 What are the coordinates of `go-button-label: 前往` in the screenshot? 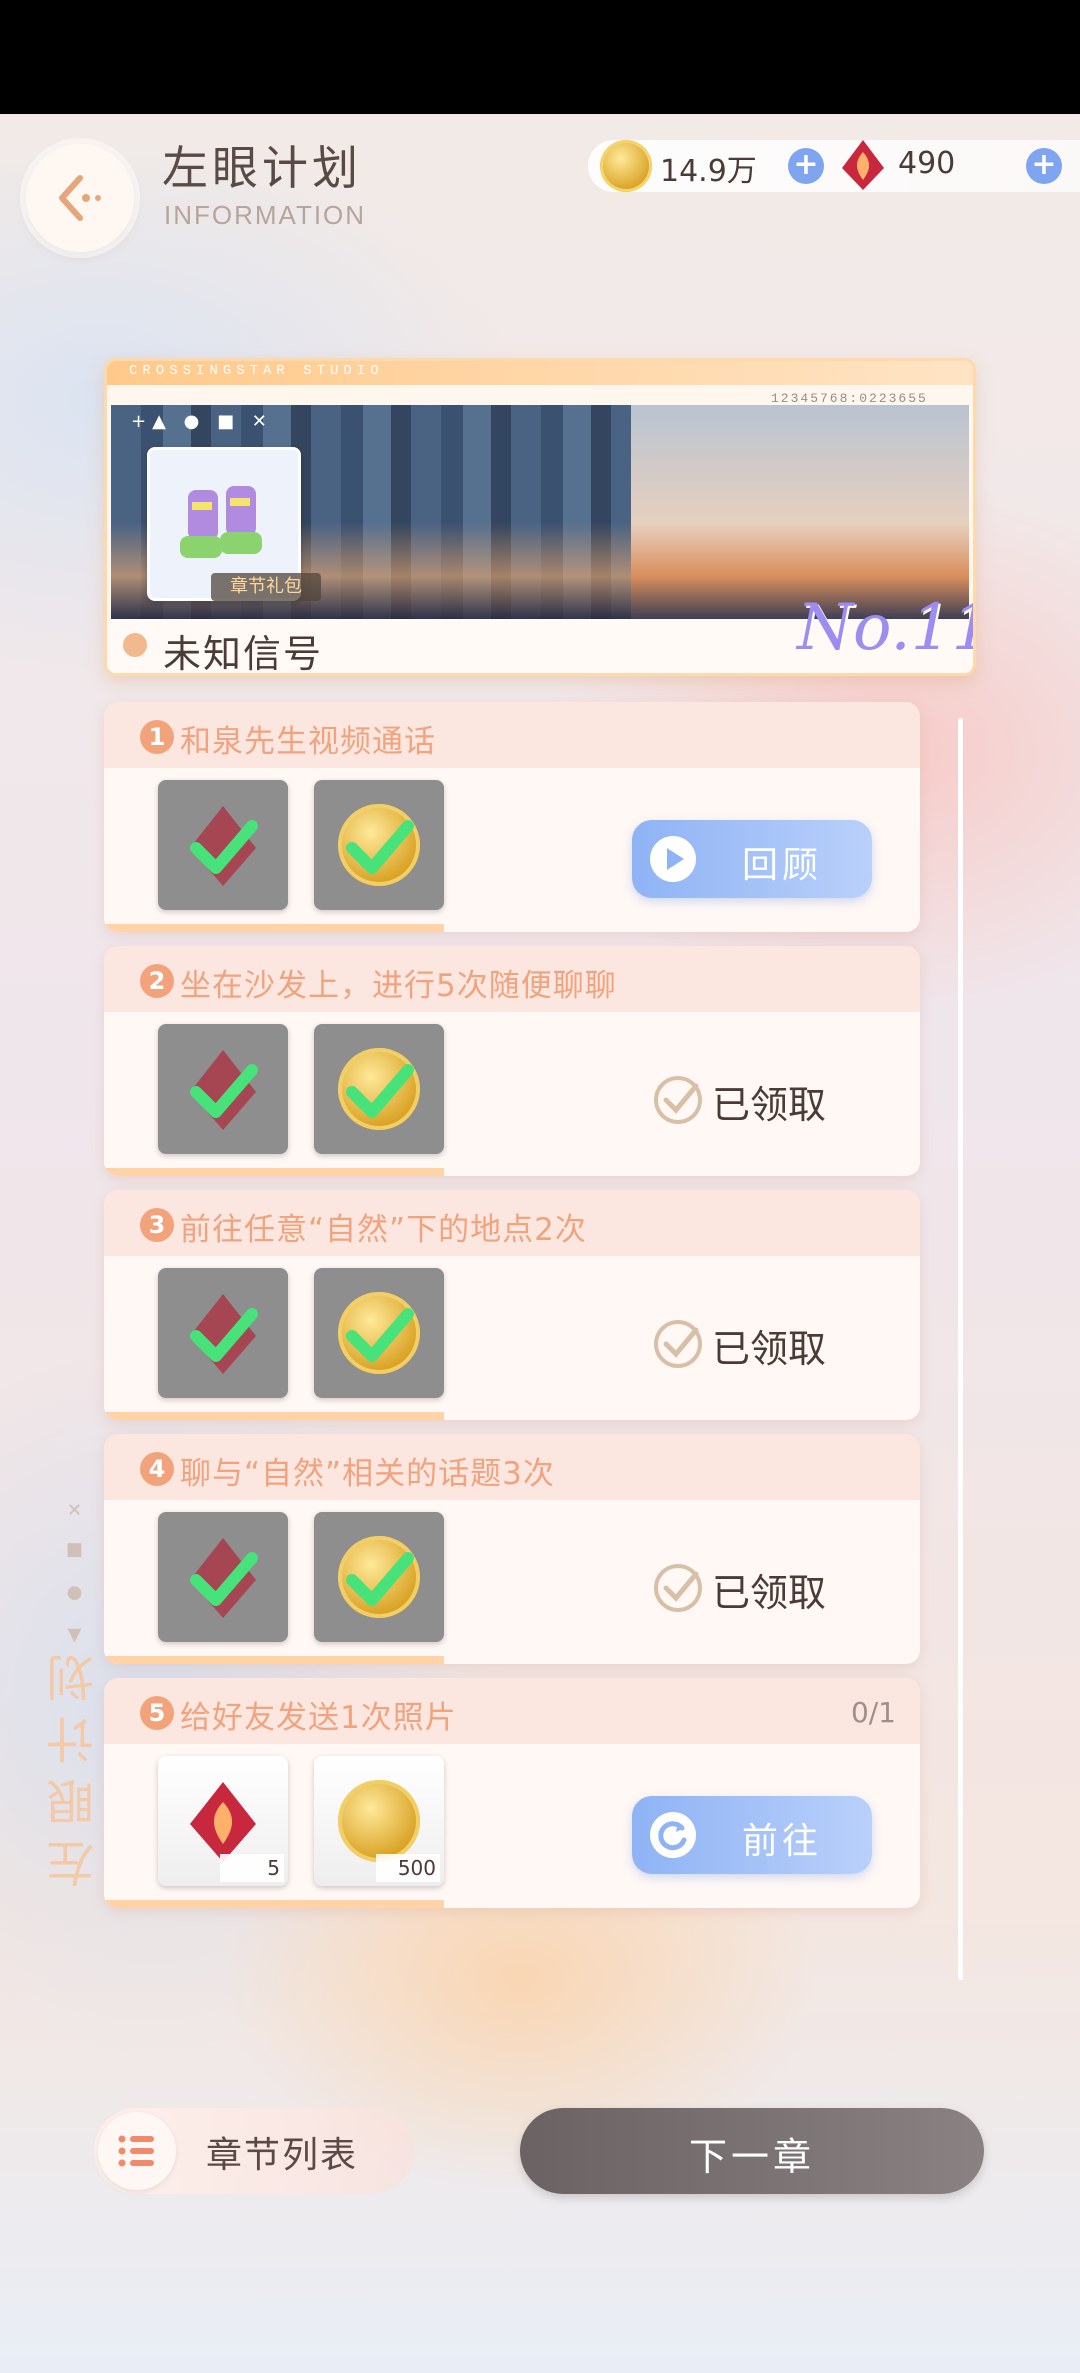 It's located at (782, 1841).